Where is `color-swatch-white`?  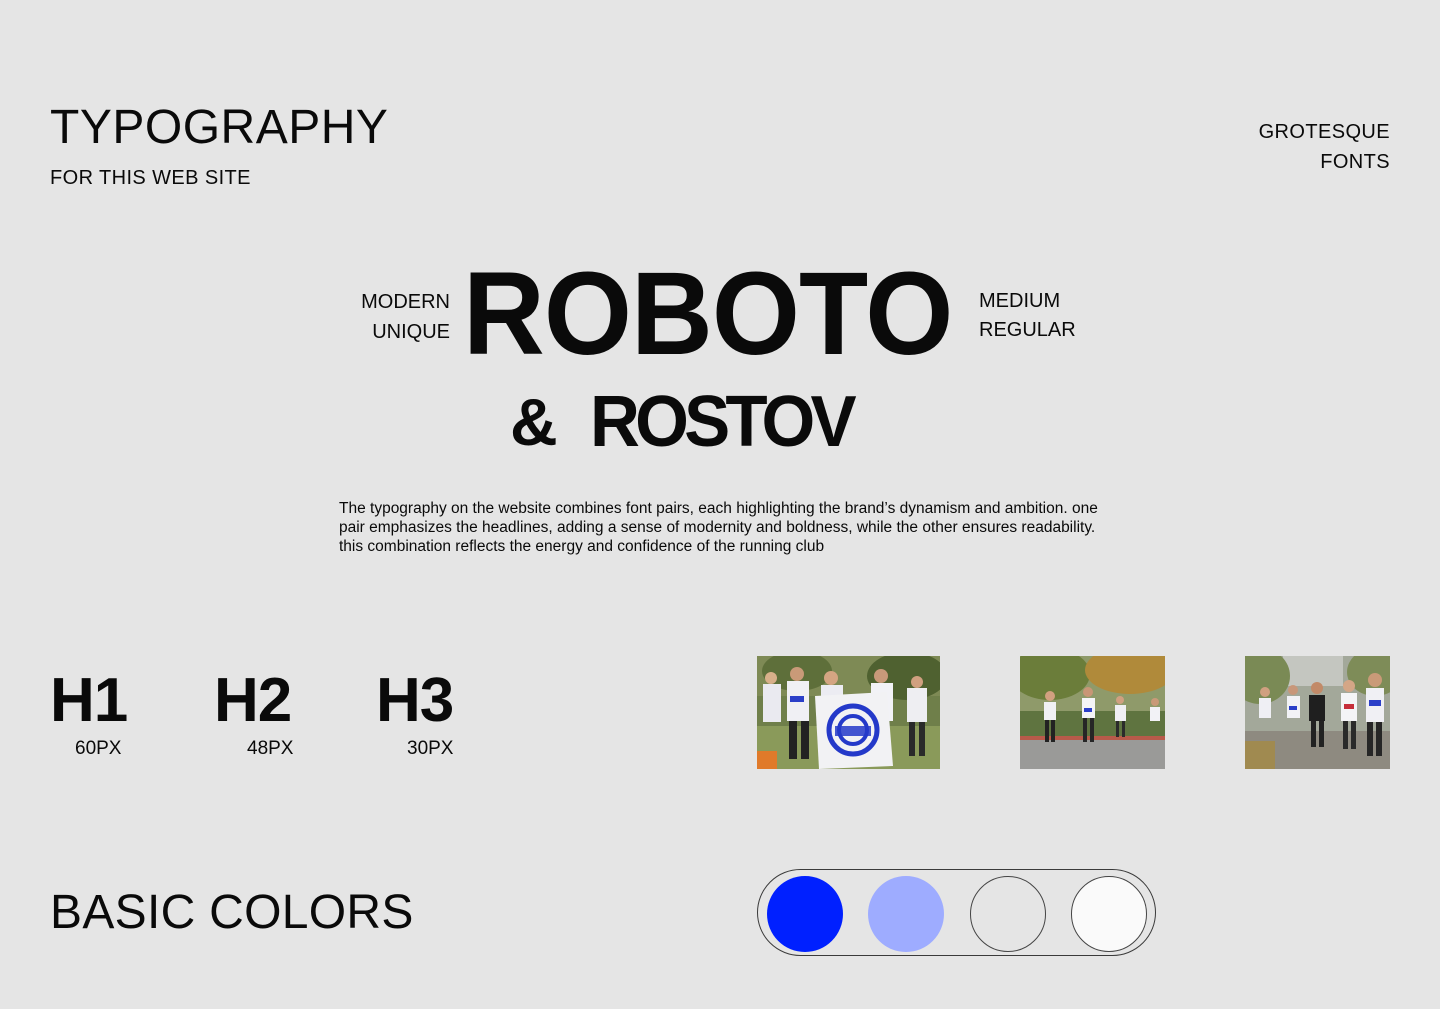 color-swatch-white is located at coordinates (1109, 914).